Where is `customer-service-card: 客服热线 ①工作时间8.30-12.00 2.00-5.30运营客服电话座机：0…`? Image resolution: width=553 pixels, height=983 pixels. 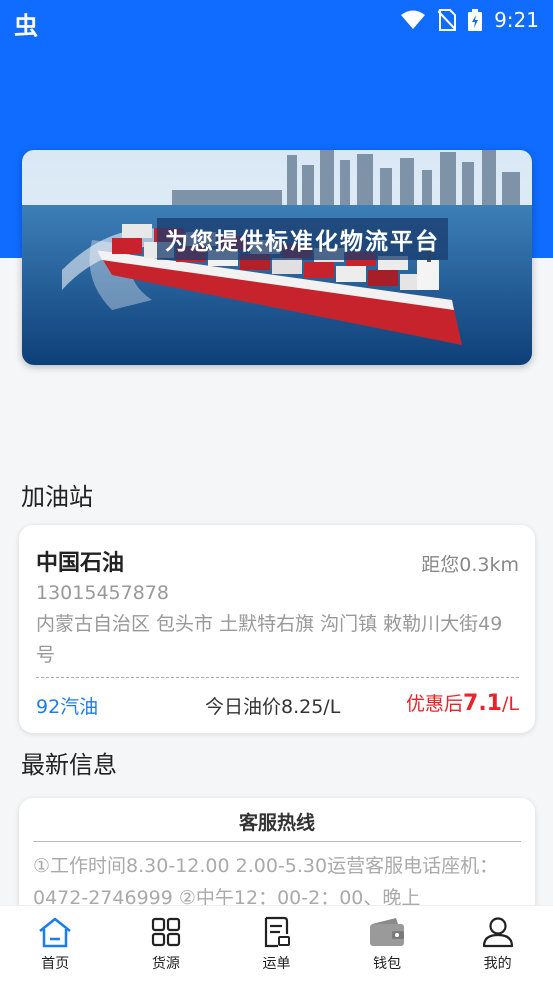
customer-service-card: 客服热线 ①工作时间8.30-12.00 2.00-5.30运营客服电话座机：0… is located at coordinates (277, 858).